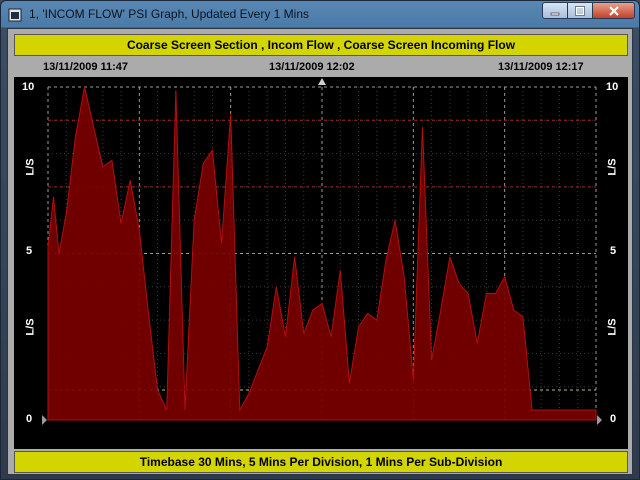  I want to click on close-icon, so click(613, 10).